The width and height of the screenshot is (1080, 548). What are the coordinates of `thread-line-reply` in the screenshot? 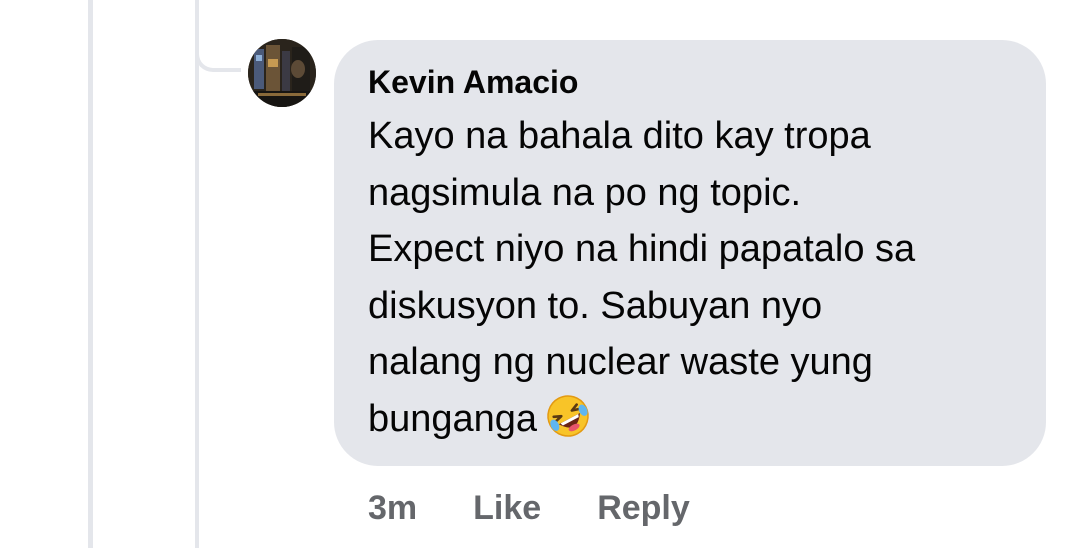 It's located at (197, 274).